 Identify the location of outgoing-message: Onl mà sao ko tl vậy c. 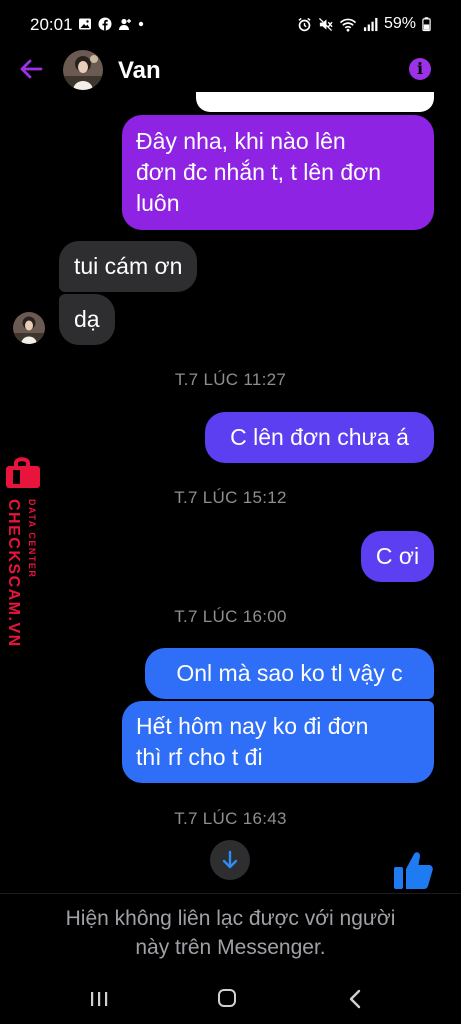
(289, 673).